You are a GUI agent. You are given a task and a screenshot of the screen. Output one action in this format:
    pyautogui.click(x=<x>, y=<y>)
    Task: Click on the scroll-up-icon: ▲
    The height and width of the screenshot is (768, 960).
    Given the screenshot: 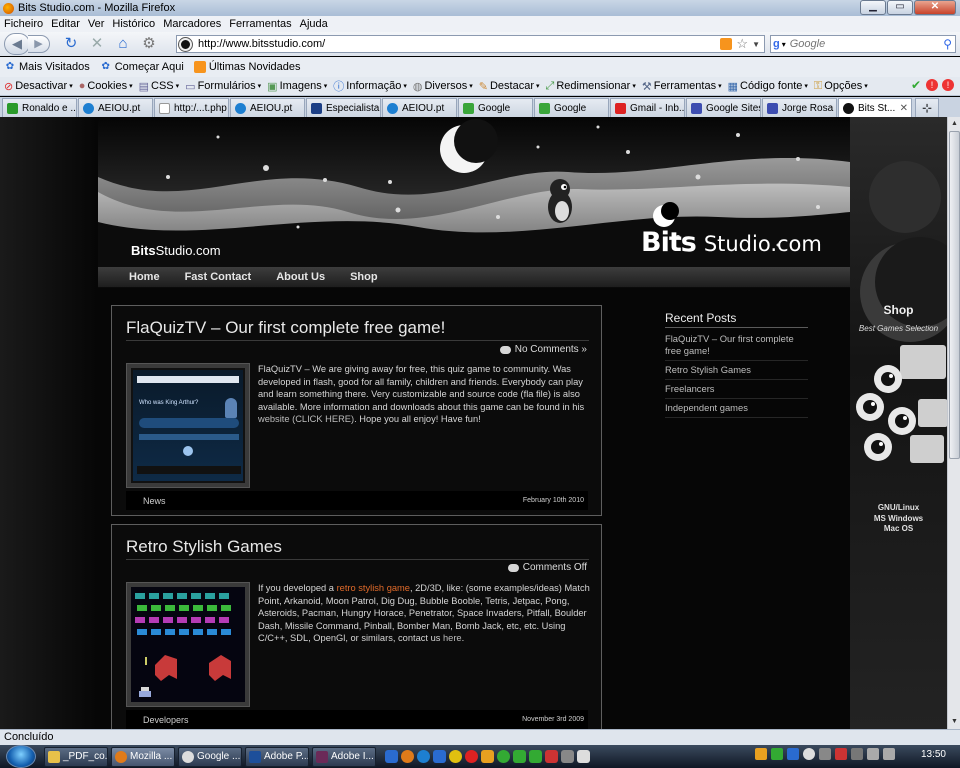 What is the action you would take?
    pyautogui.click(x=954, y=124)
    